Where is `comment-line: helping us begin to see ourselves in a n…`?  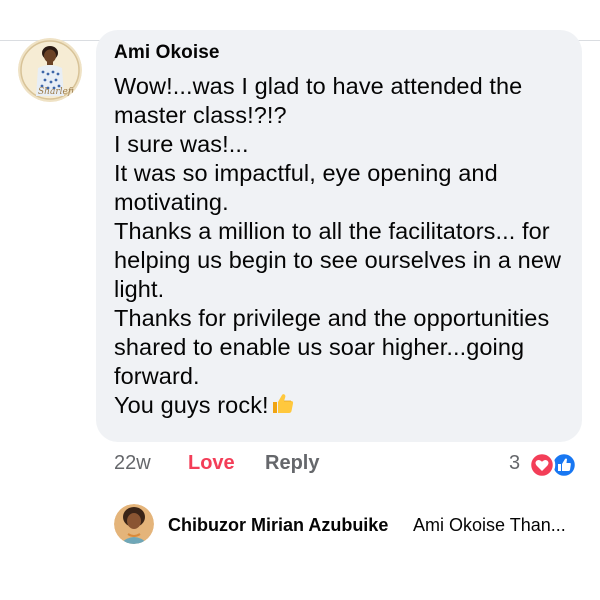
comment-line: helping us begin to see ourselves in a n… is located at coordinates (338, 260).